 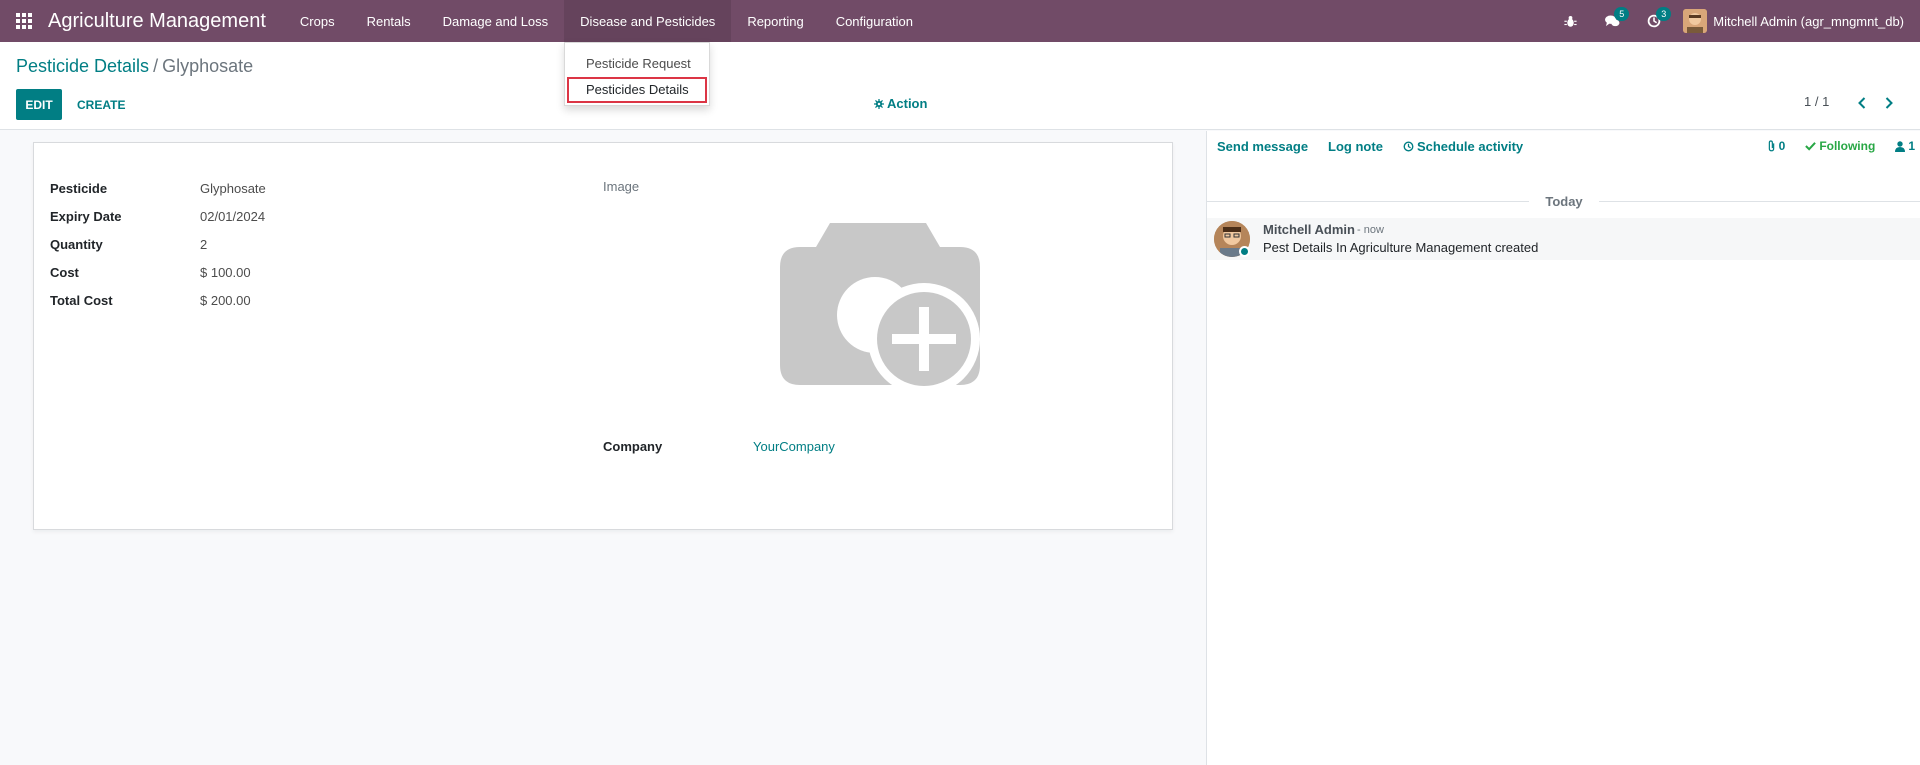 I want to click on messages-icon: 5, so click(x=1612, y=21).